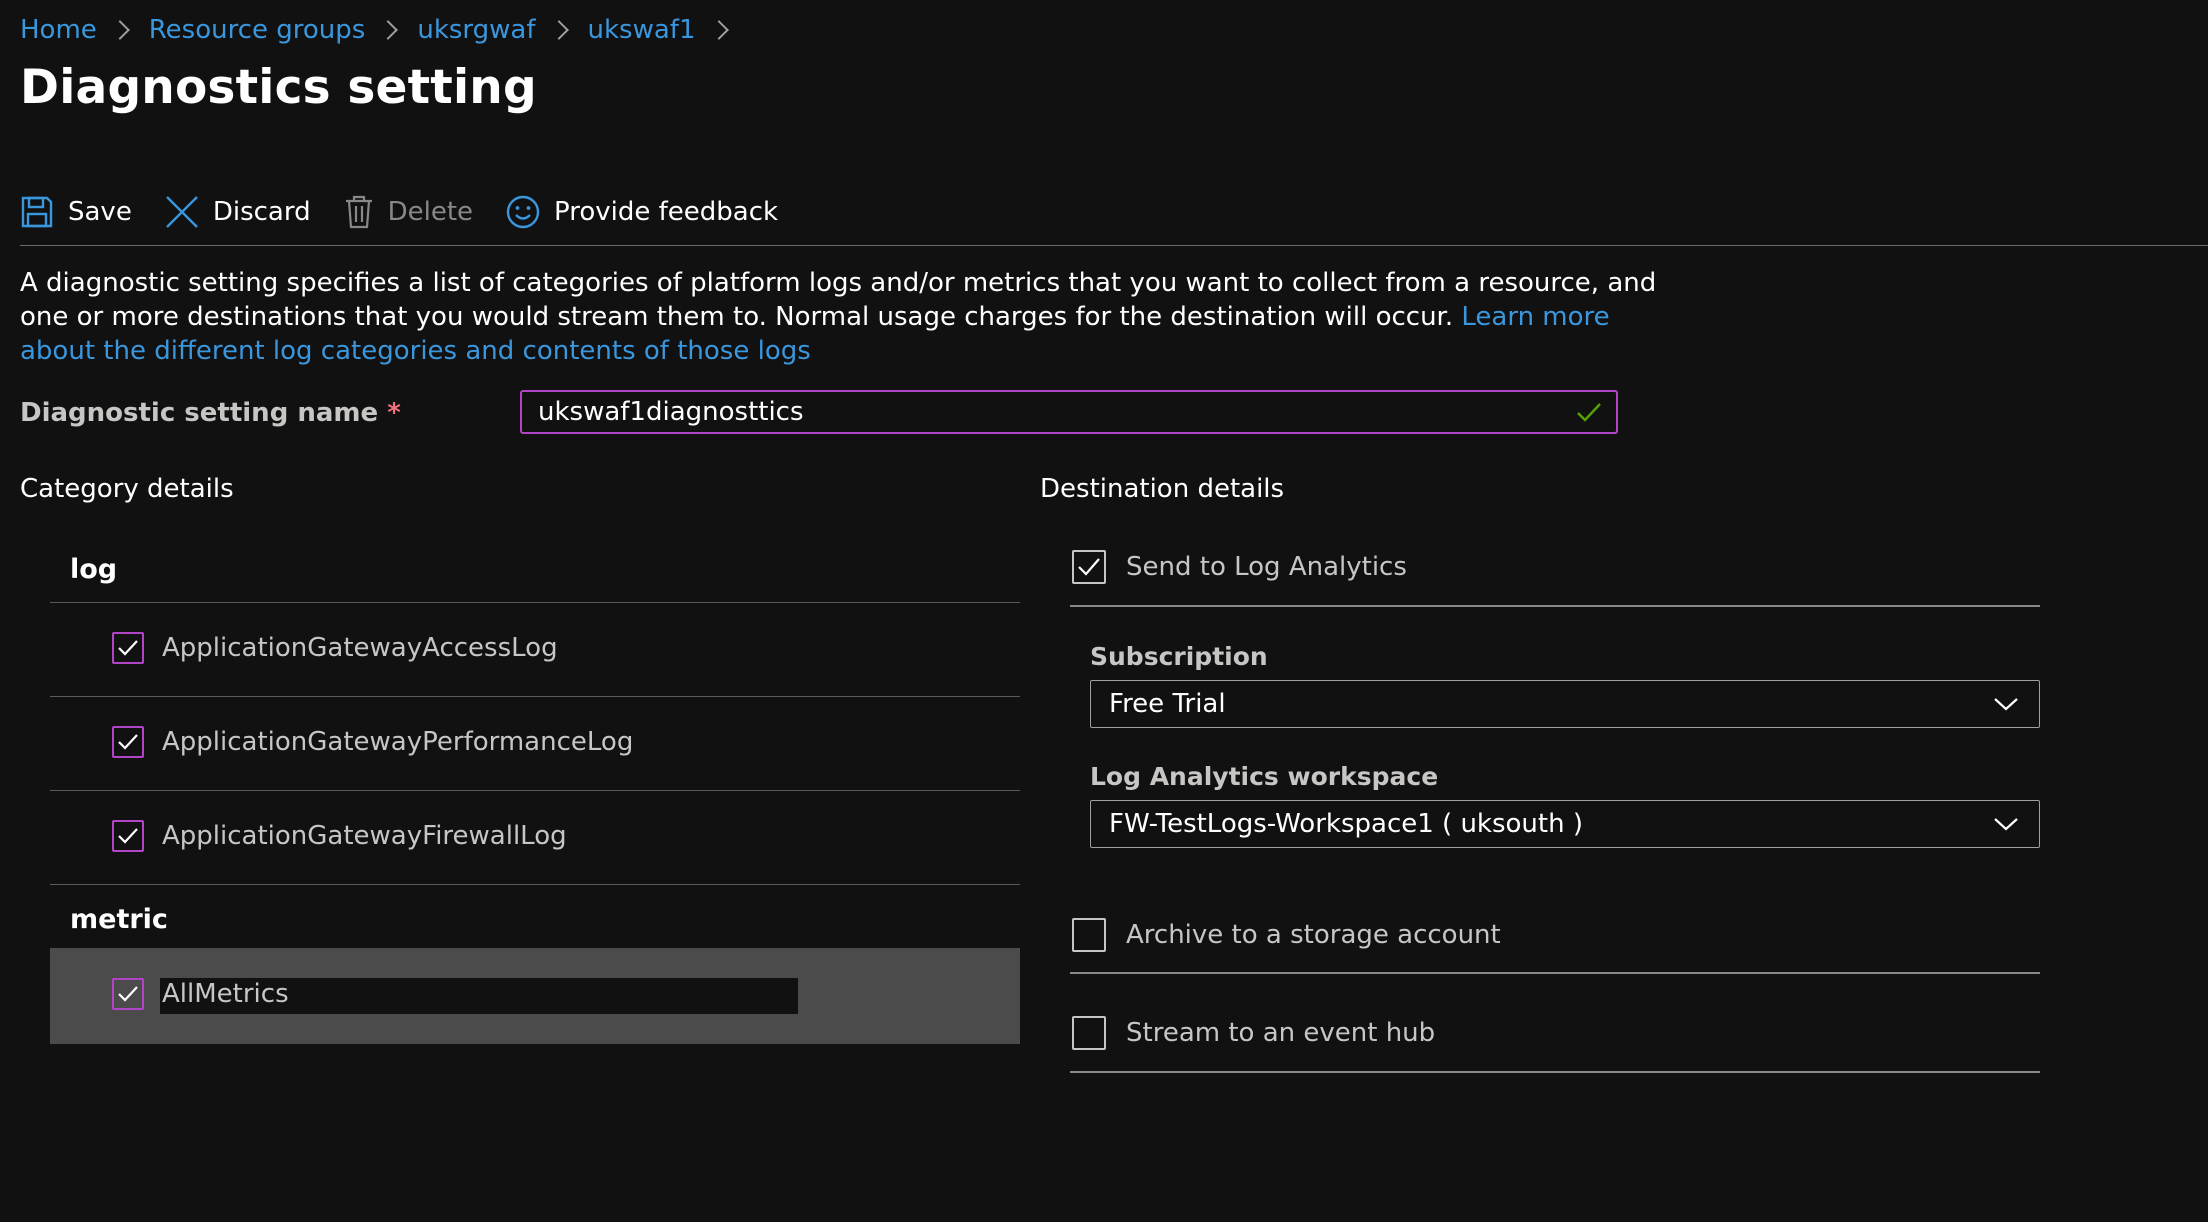  I want to click on archive-to-storage-checkbox, so click(1089, 935).